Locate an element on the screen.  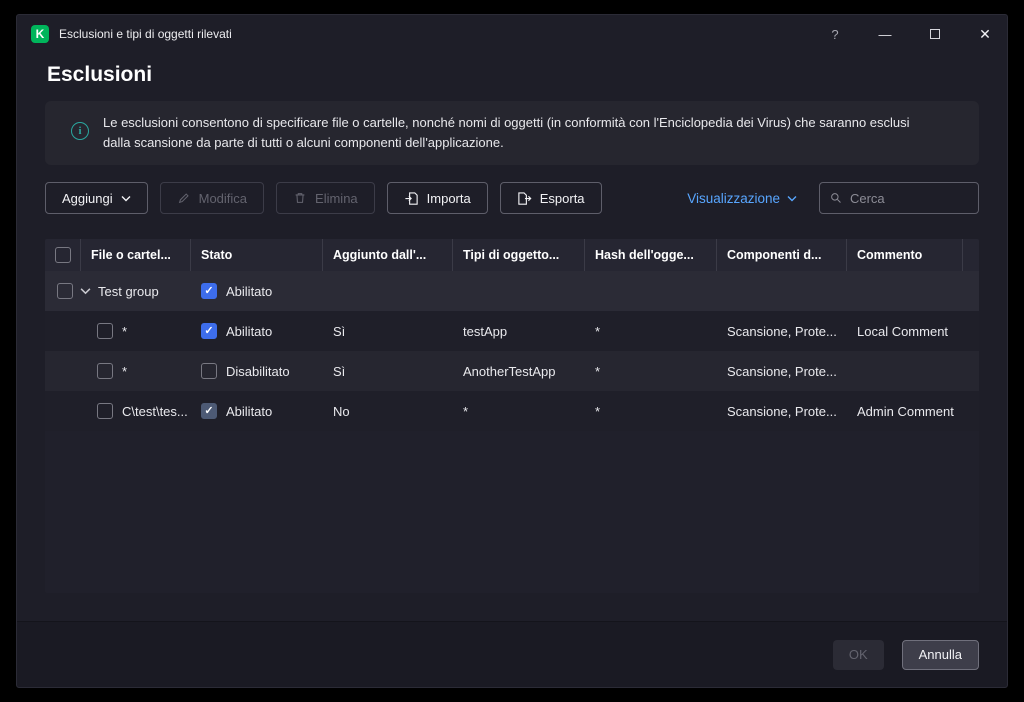
comment-cell: Admin Comment is located at coordinates (905, 411).